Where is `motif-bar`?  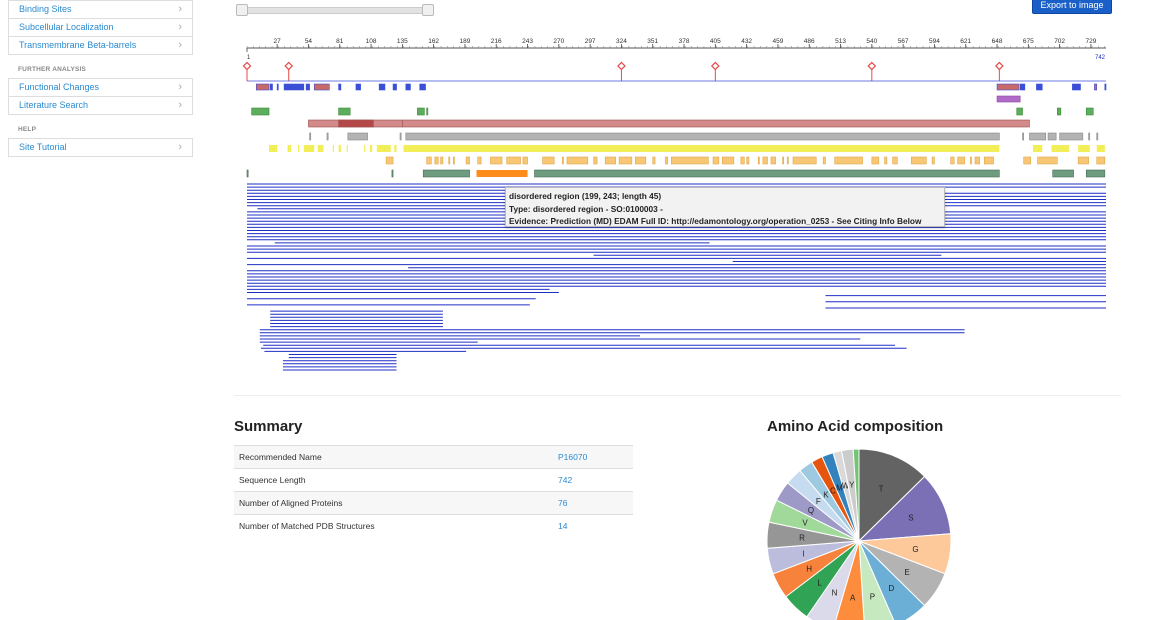
motif-bar is located at coordinates (1008, 99).